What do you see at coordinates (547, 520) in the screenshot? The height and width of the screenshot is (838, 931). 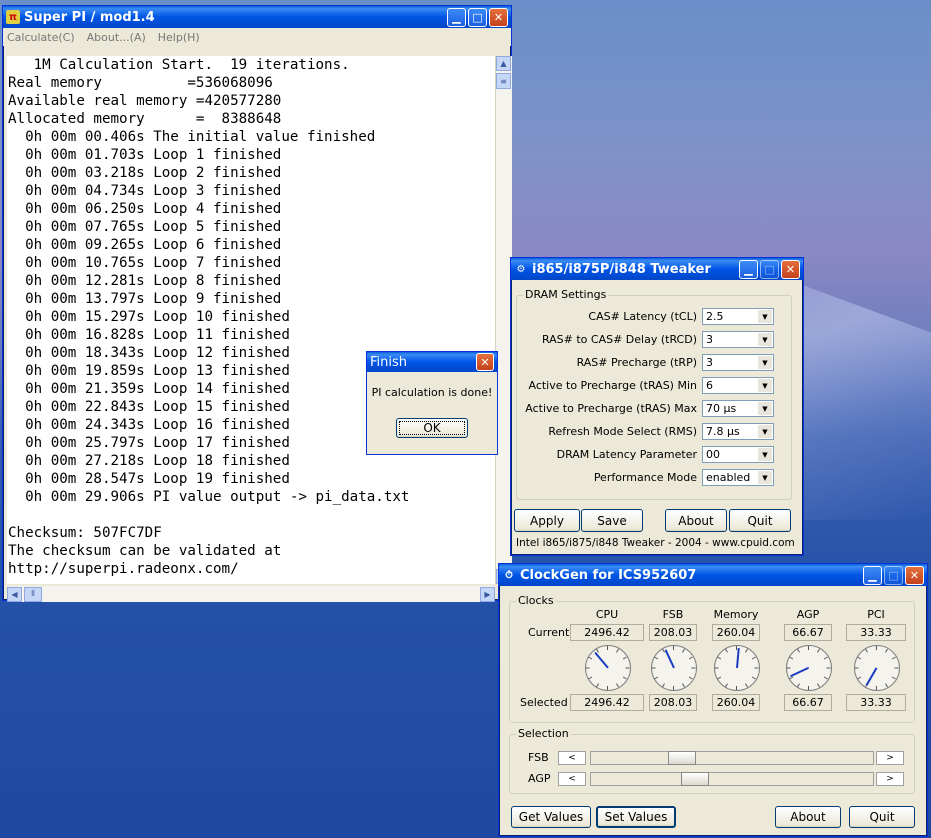 I see `apply-button: Apply` at bounding box center [547, 520].